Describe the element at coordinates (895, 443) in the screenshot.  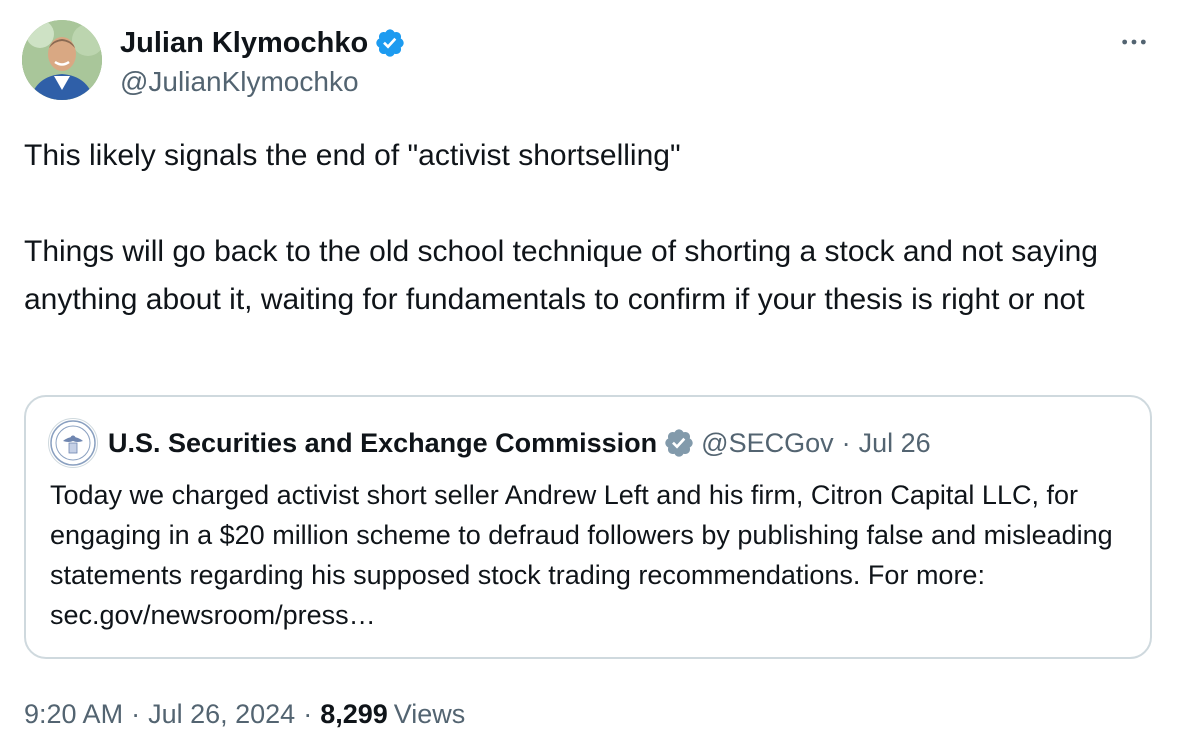
I see `quoted-date: Jul 26` at that location.